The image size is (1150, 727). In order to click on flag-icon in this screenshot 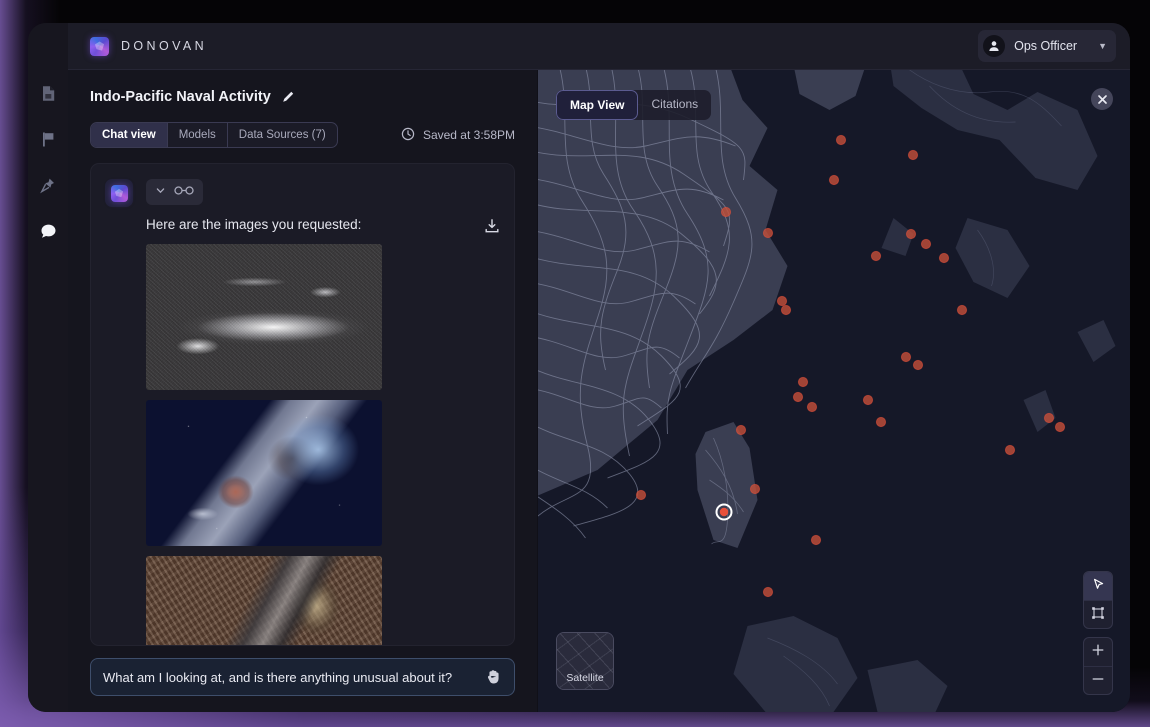, I will do `click(48, 139)`.